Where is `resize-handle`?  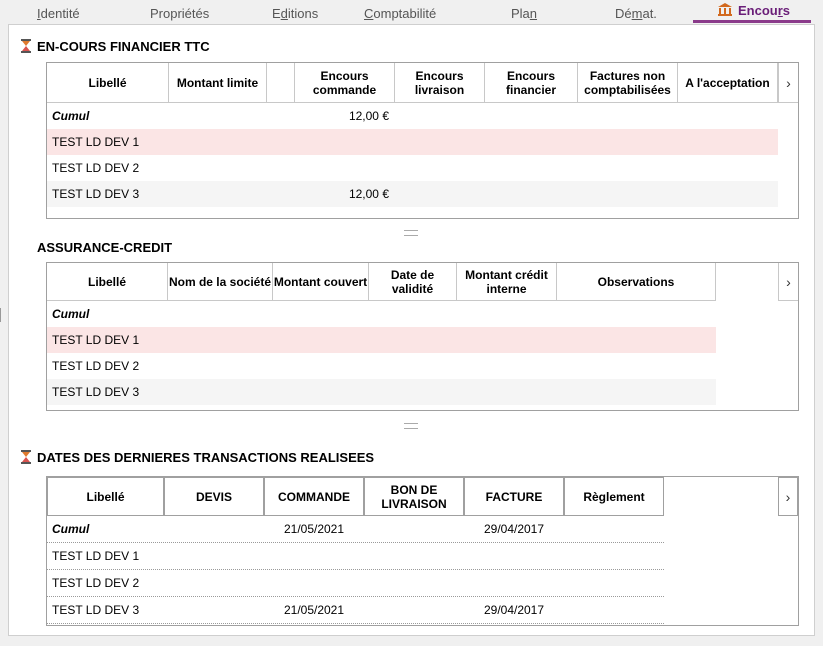 resize-handle is located at coordinates (1, 315).